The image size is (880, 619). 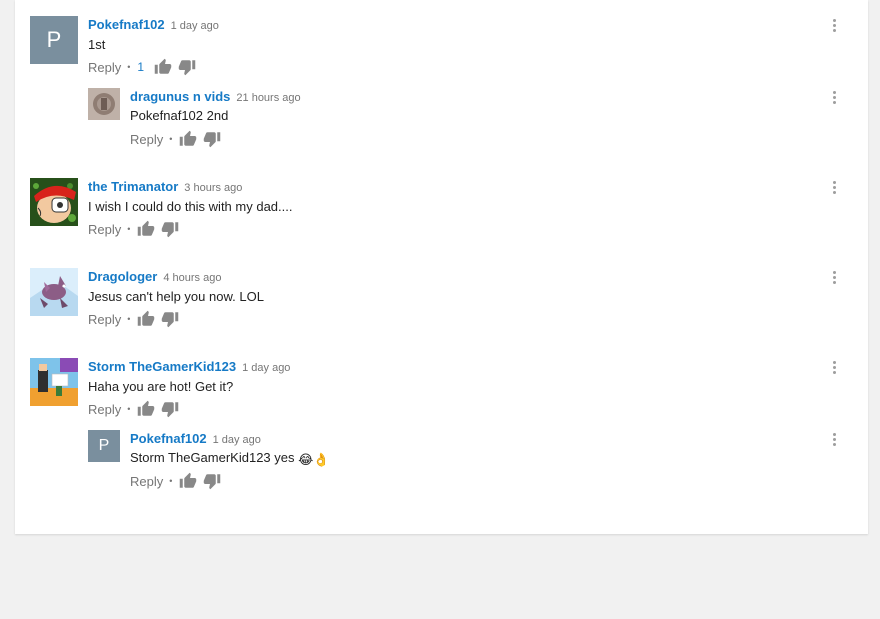 What do you see at coordinates (213, 188) in the screenshot?
I see `comment-time: 3 hours ago` at bounding box center [213, 188].